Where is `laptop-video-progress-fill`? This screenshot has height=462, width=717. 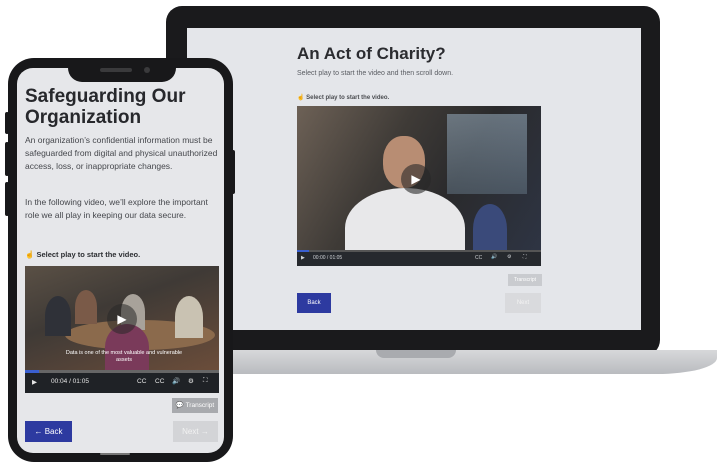
laptop-video-progress-fill is located at coordinates (303, 251).